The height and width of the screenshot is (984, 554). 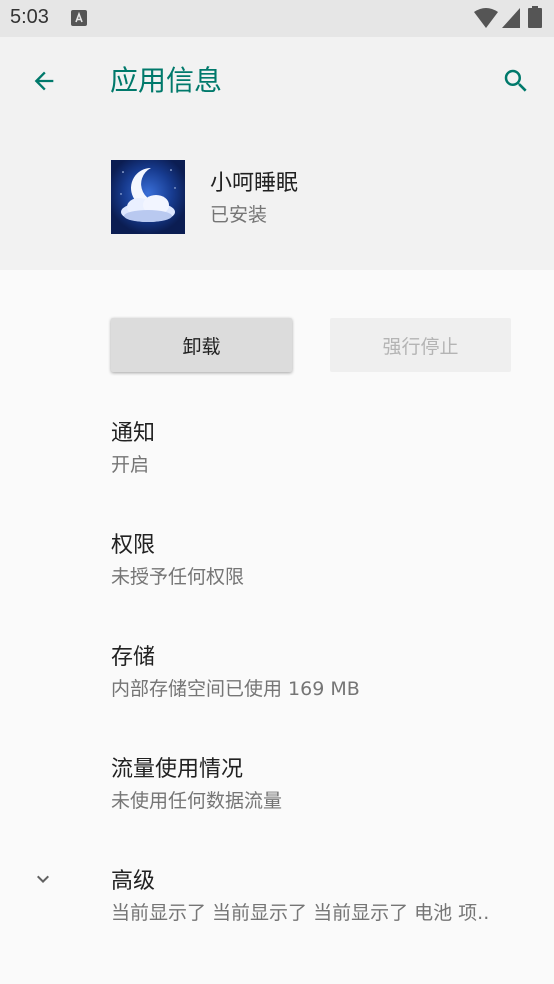 I want to click on battery-icon, so click(x=535, y=17).